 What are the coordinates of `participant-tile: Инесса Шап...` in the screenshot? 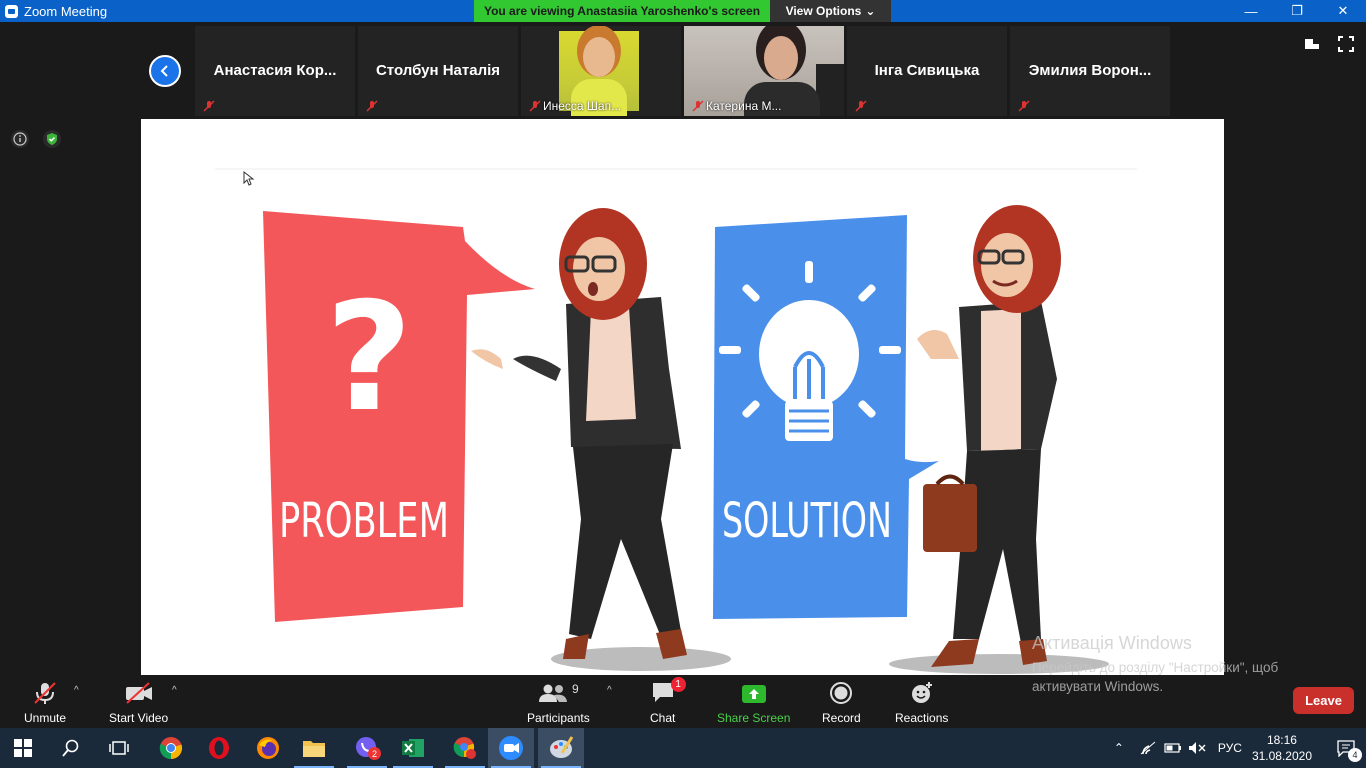 It's located at (601, 71).